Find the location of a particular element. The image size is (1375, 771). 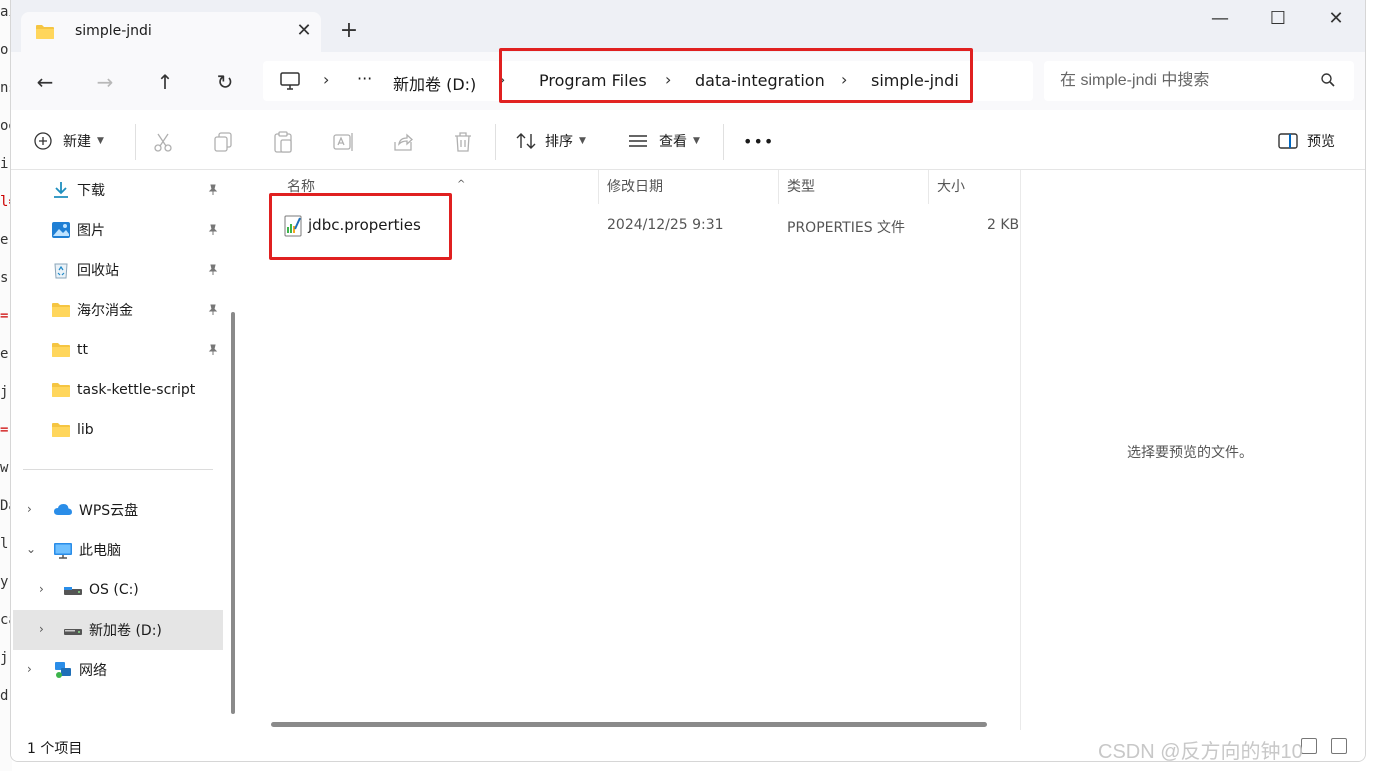

item-count: 1 个项目 is located at coordinates (55, 749).